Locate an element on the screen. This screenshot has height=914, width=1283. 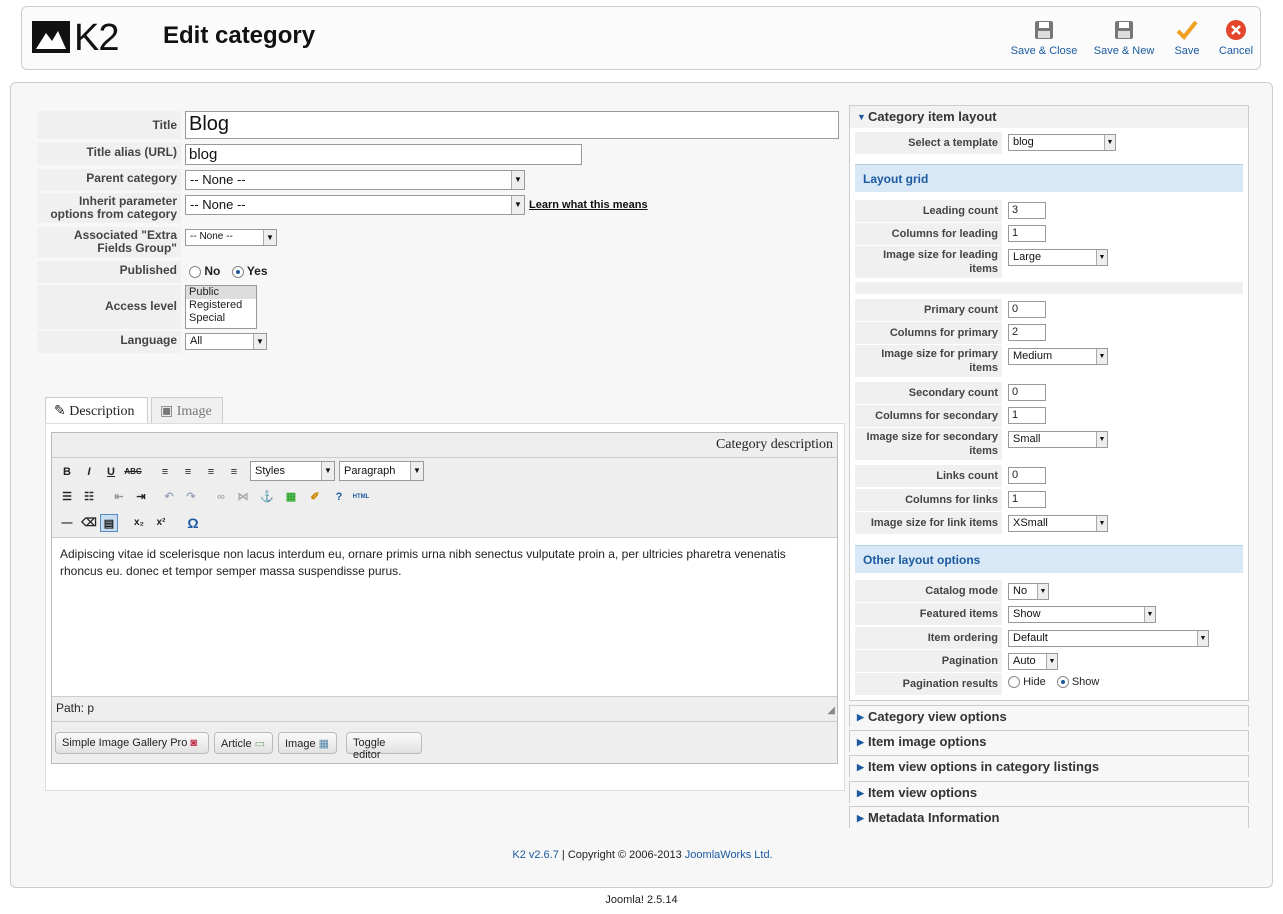
article-button-label: Article is located at coordinates (236, 744).